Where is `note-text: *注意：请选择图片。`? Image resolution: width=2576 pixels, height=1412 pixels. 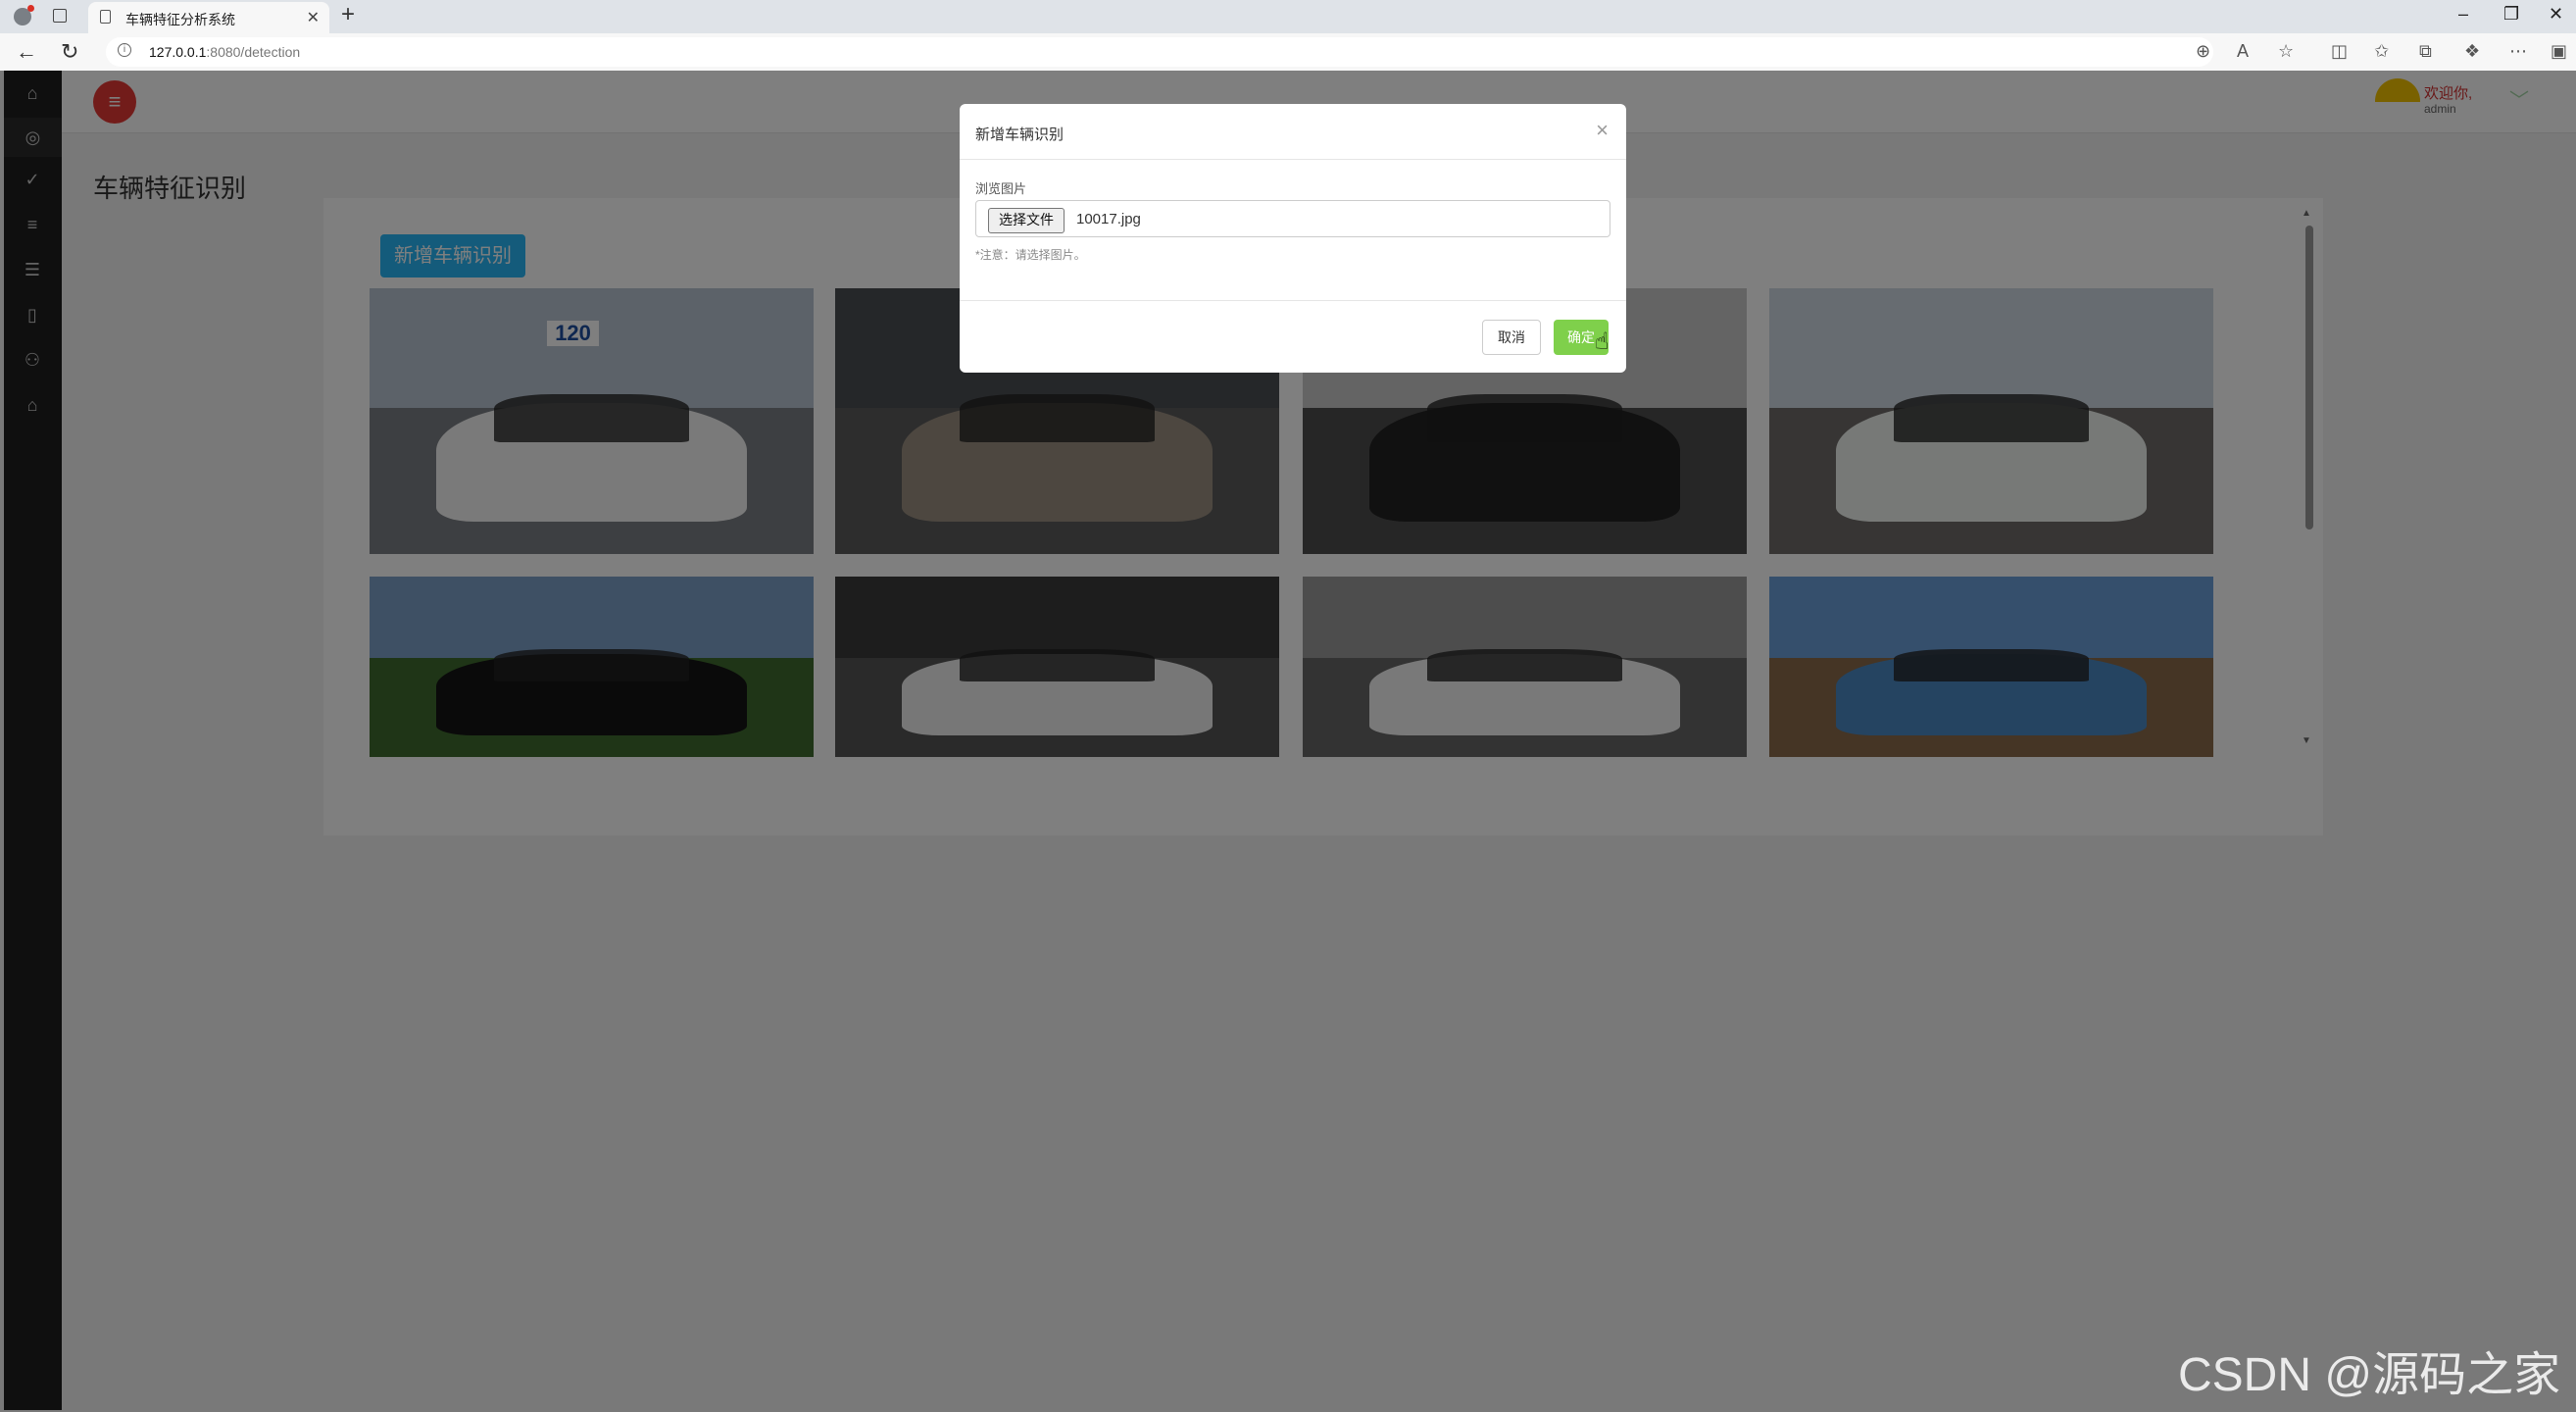
note-text: *注意：请选择图片。 is located at coordinates (1030, 255).